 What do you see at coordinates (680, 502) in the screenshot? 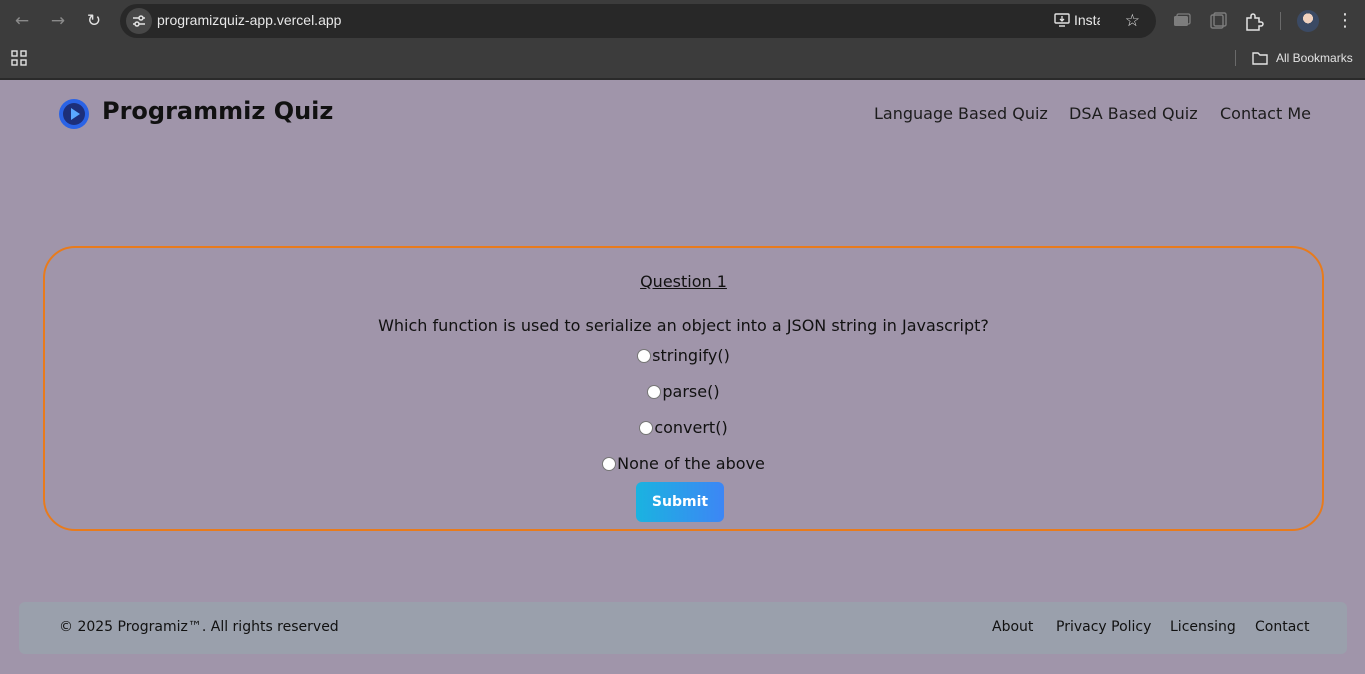
I see `submit-button: Submit` at bounding box center [680, 502].